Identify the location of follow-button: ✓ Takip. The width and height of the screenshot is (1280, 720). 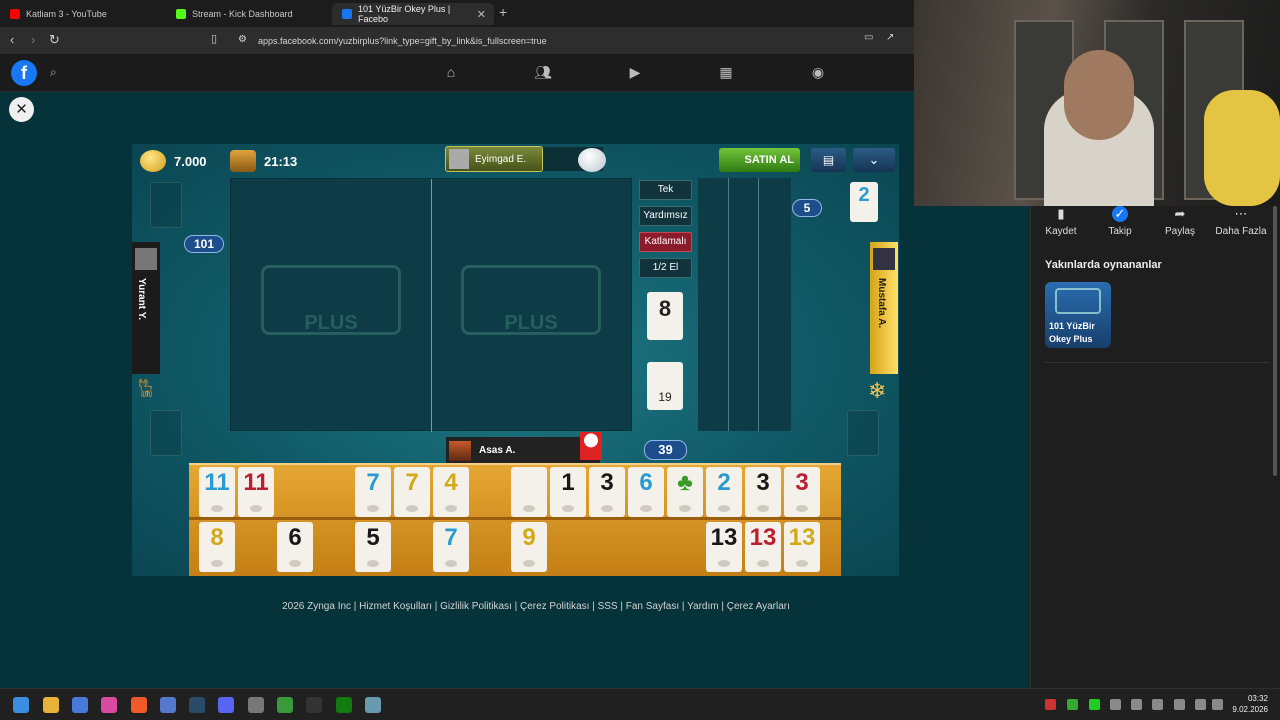
(1120, 221).